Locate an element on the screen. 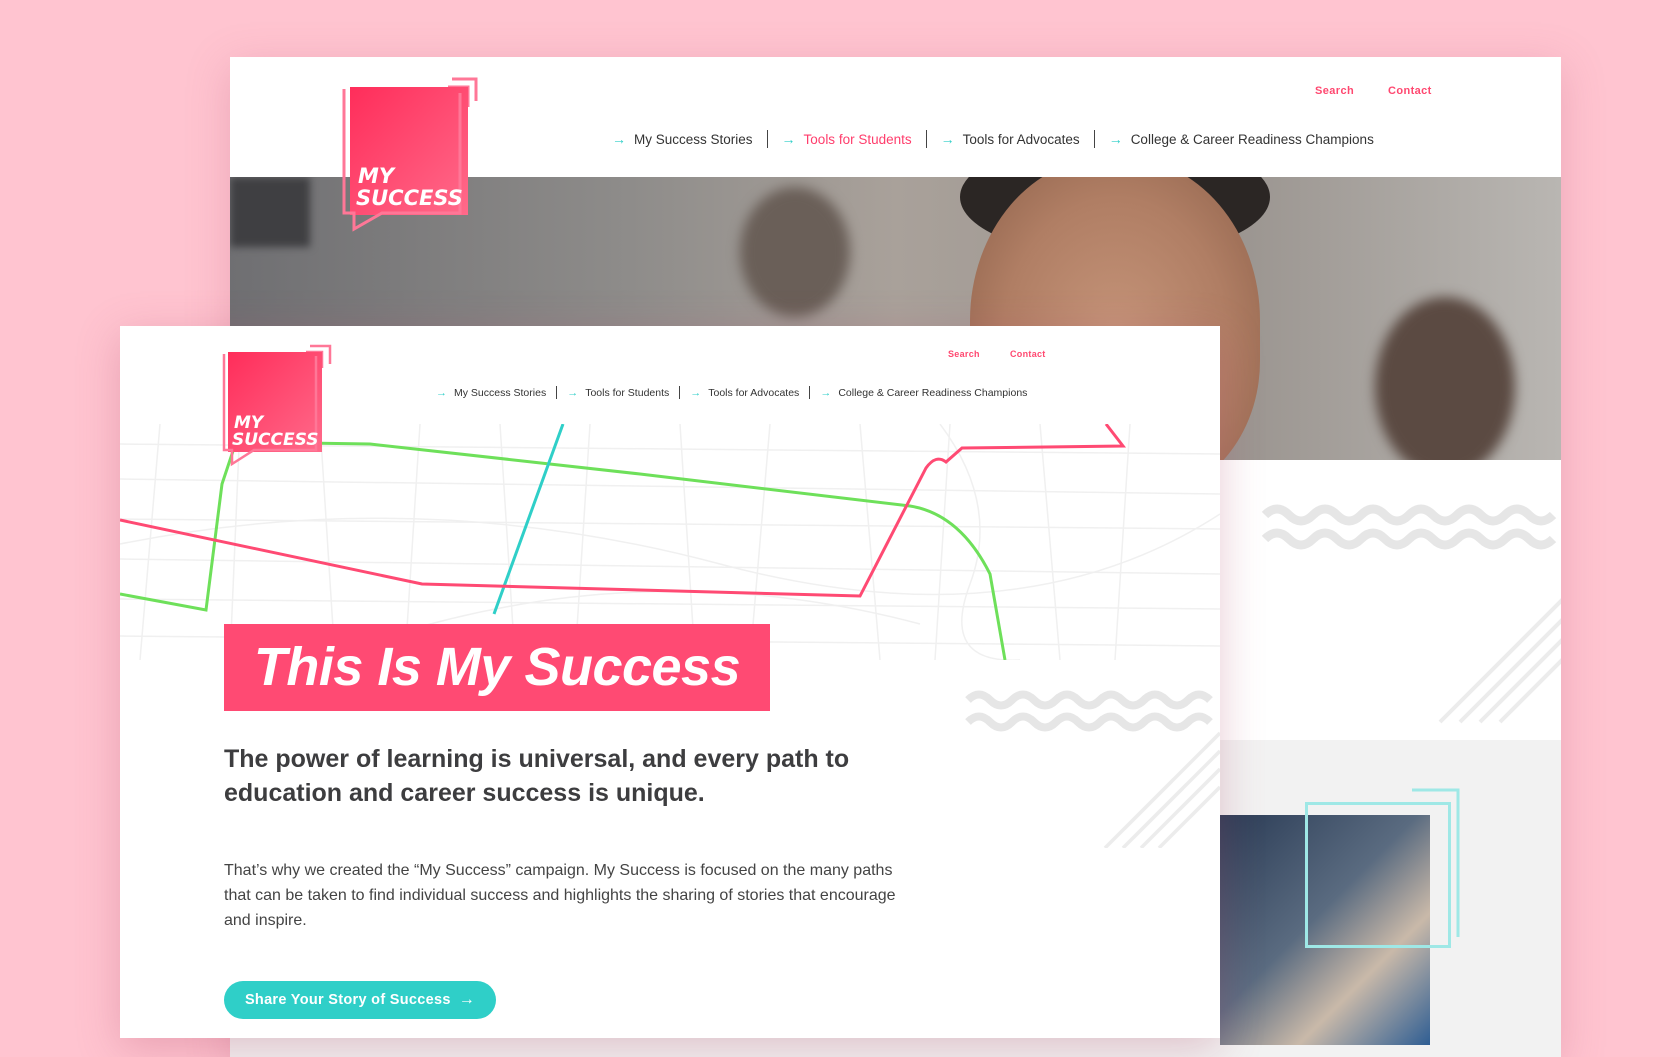  hero-title-box: This Is My Success is located at coordinates (497, 667).